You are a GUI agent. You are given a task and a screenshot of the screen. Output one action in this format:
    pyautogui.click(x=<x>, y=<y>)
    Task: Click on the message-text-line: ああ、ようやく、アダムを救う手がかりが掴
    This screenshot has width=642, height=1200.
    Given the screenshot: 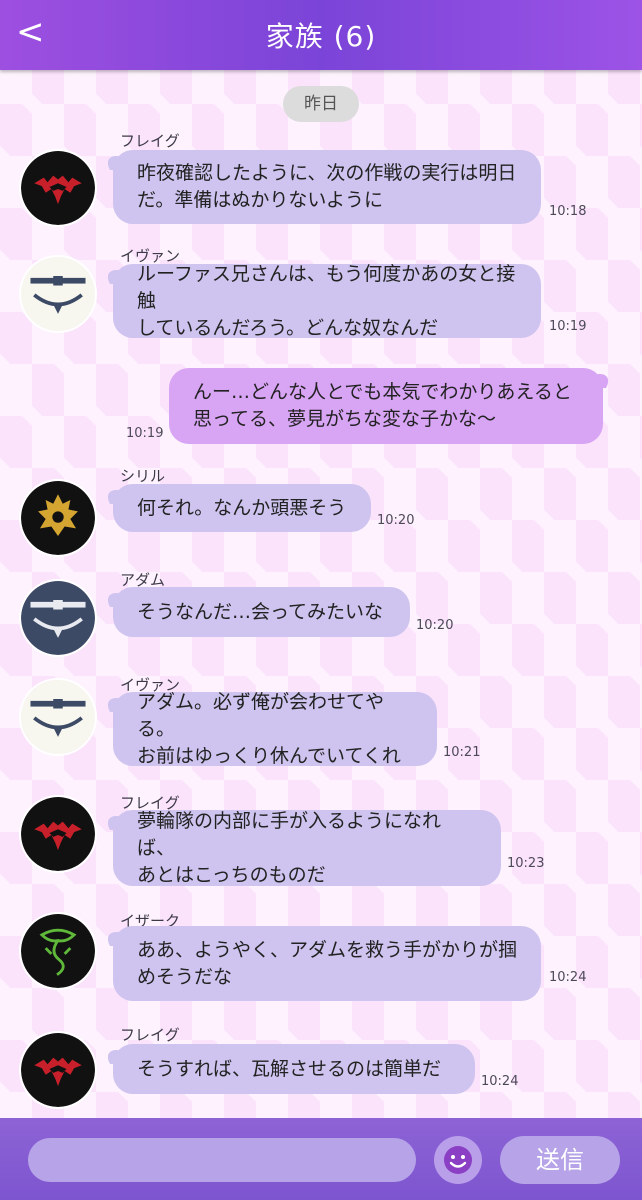 What is the action you would take?
    pyautogui.click(x=327, y=949)
    